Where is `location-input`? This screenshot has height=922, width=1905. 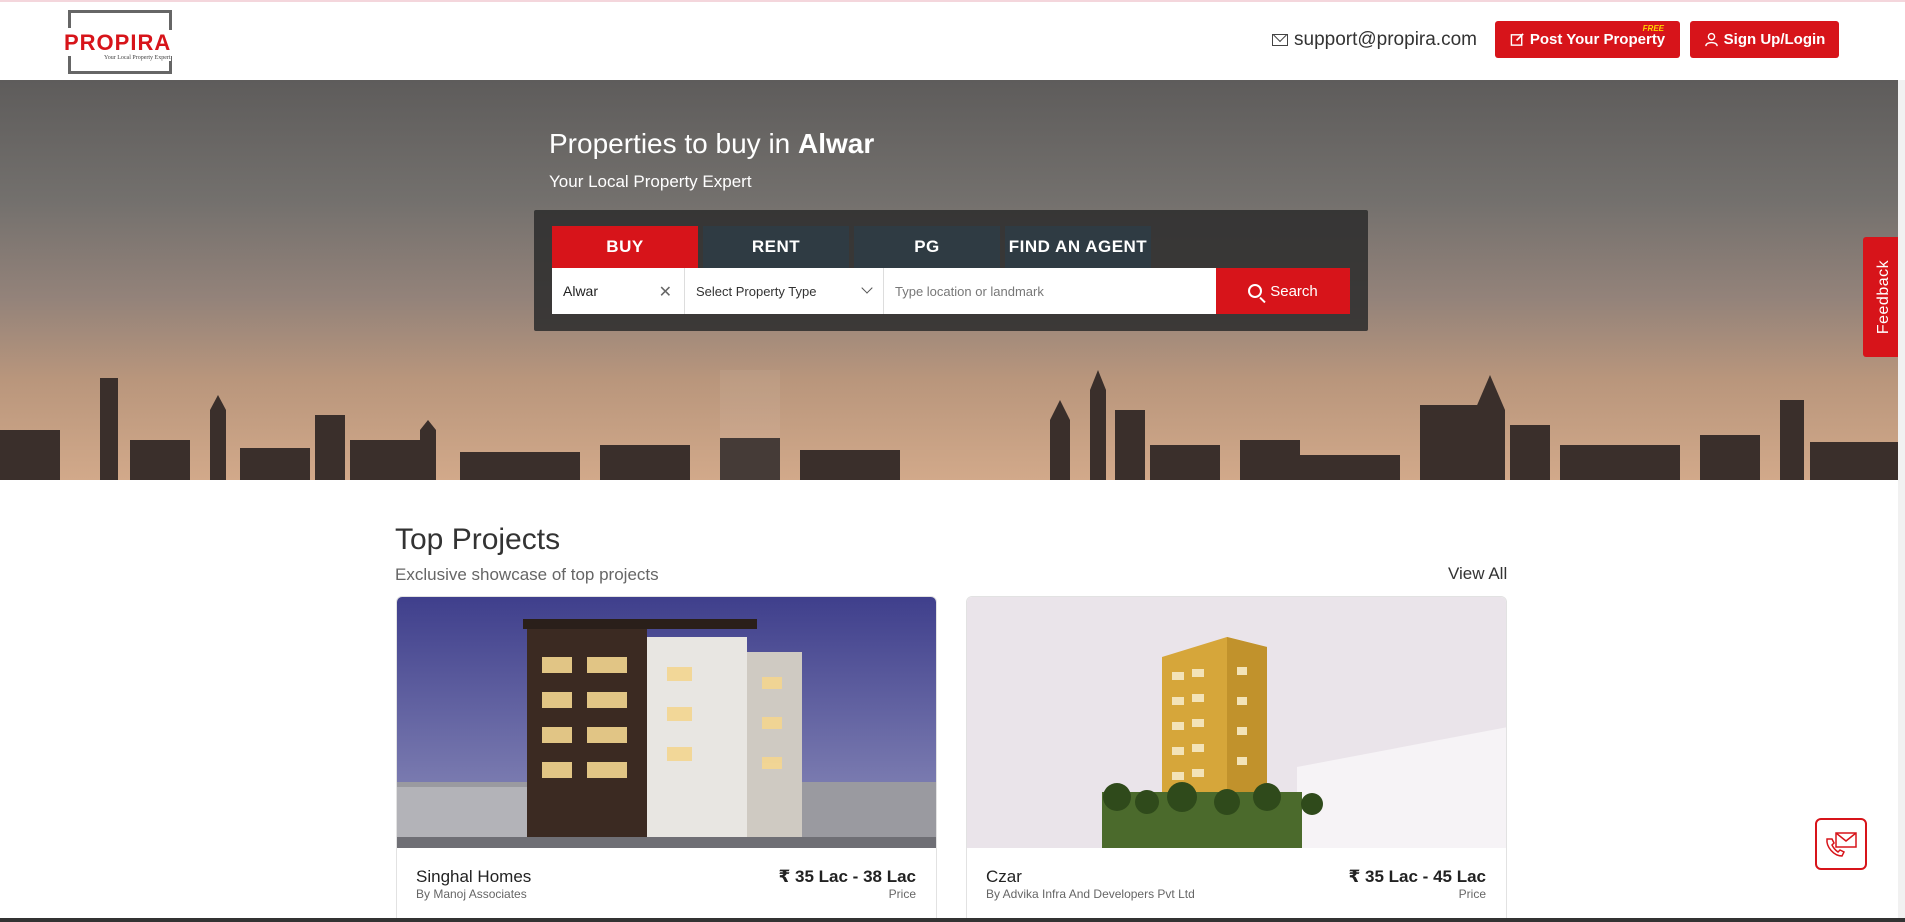 location-input is located at coordinates (1045, 291).